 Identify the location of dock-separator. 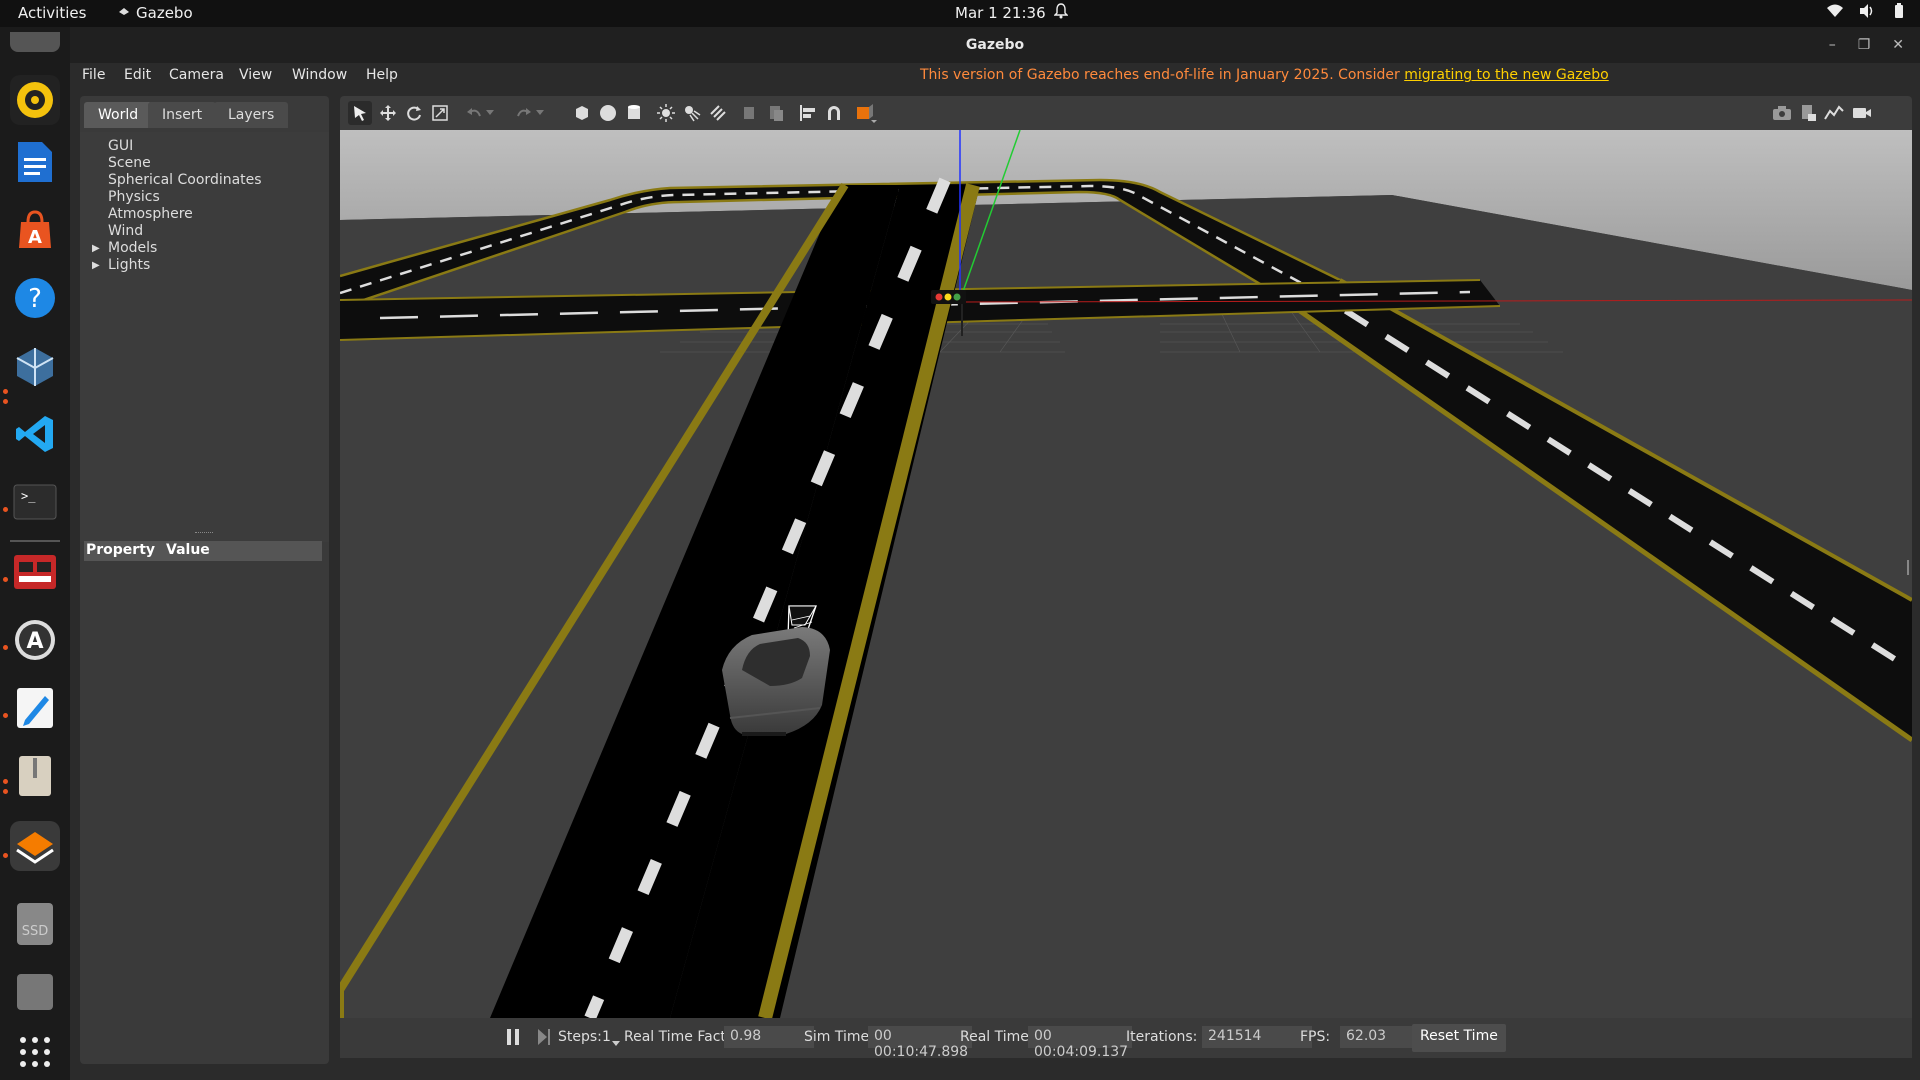
(35, 541).